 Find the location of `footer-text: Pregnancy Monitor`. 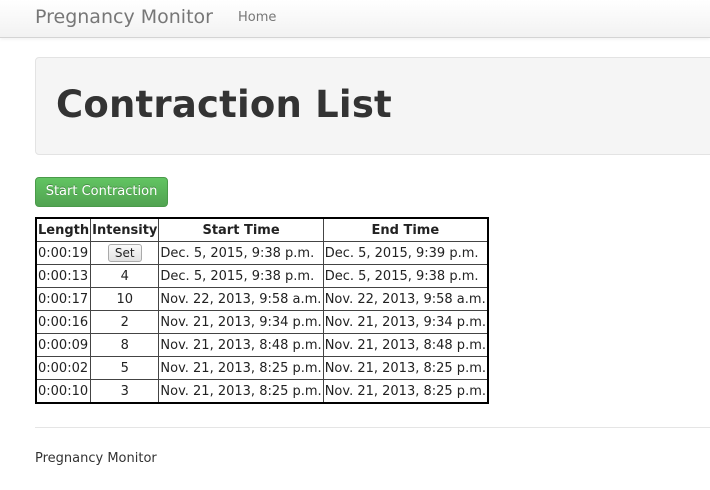

footer-text: Pregnancy Monitor is located at coordinates (96, 458).